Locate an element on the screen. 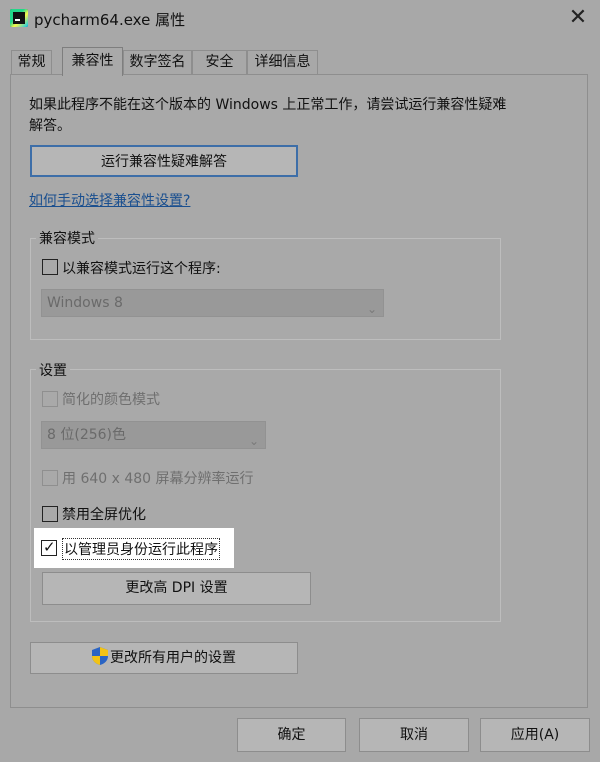 The width and height of the screenshot is (600, 762). res-640-checkbox is located at coordinates (50, 478).